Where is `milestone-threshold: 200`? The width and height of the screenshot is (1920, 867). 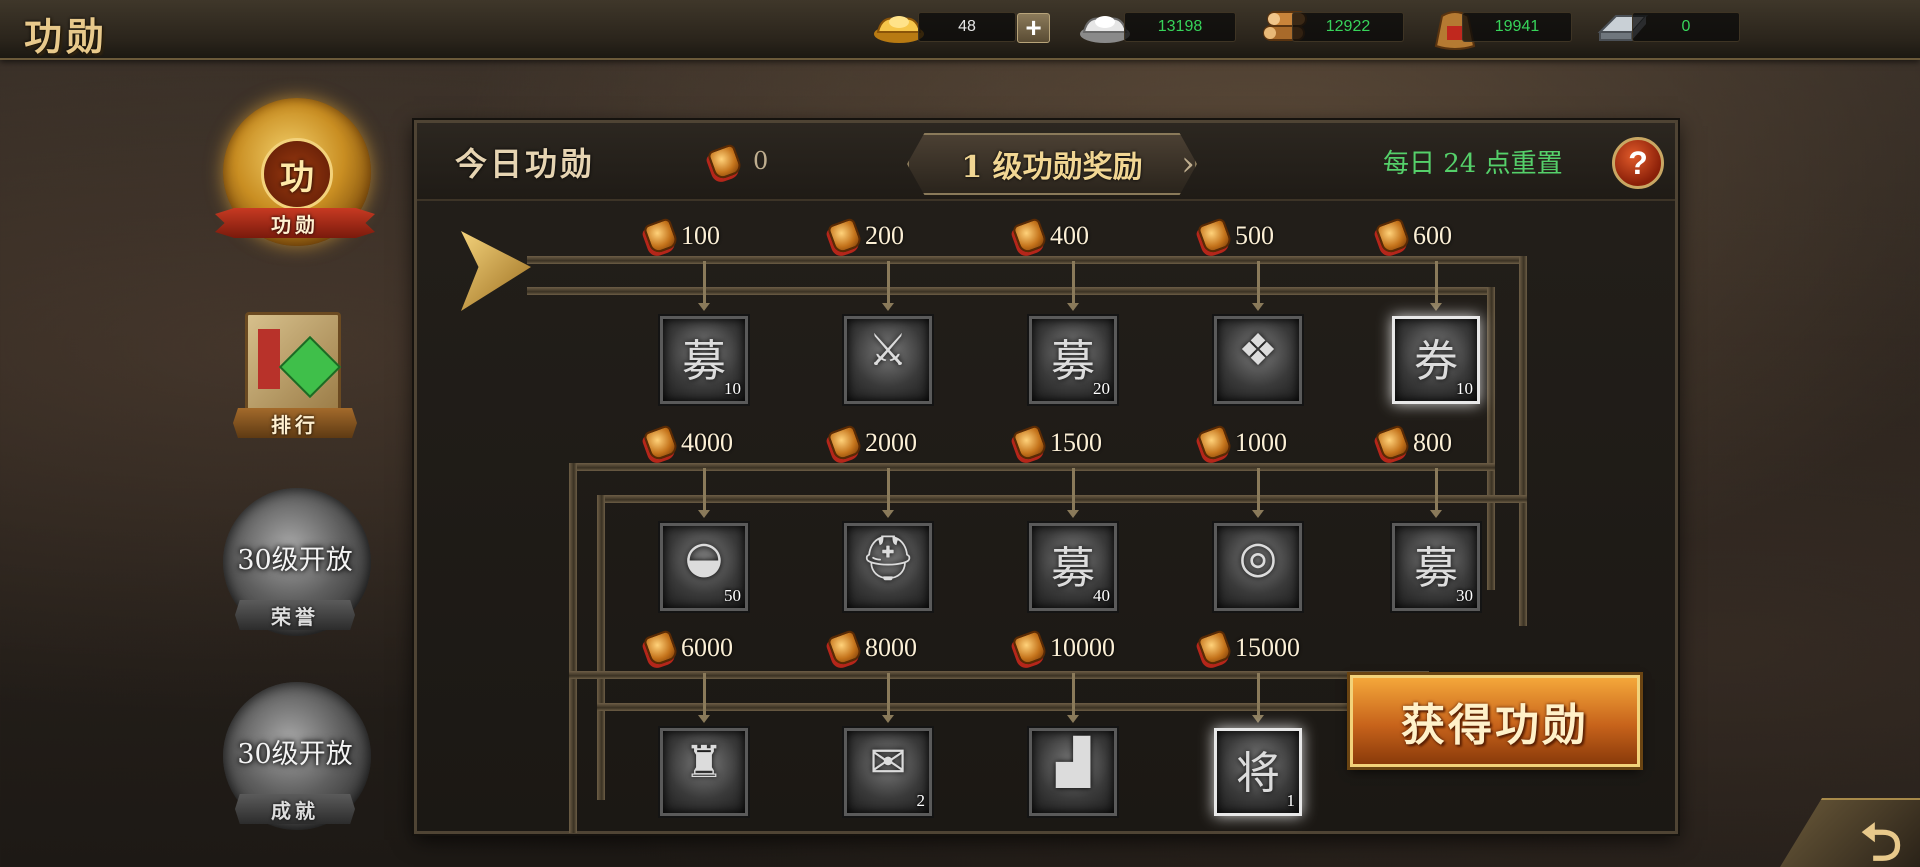 milestone-threshold: 200 is located at coordinates (901, 236).